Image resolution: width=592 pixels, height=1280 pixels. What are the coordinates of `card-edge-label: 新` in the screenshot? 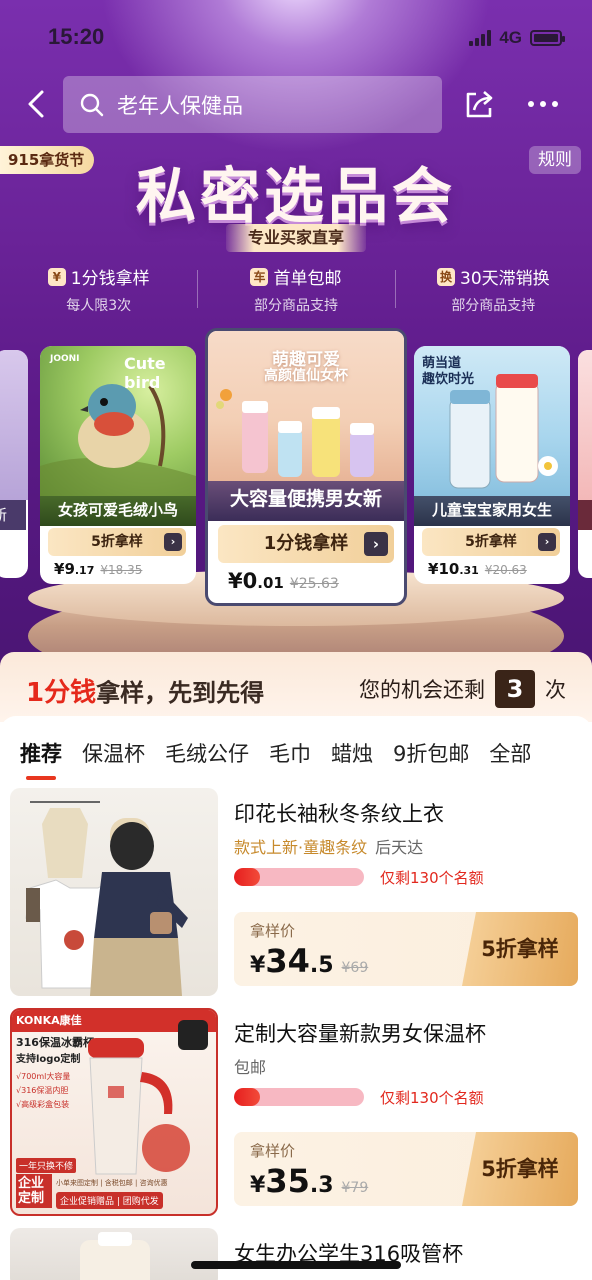 It's located at (13, 515).